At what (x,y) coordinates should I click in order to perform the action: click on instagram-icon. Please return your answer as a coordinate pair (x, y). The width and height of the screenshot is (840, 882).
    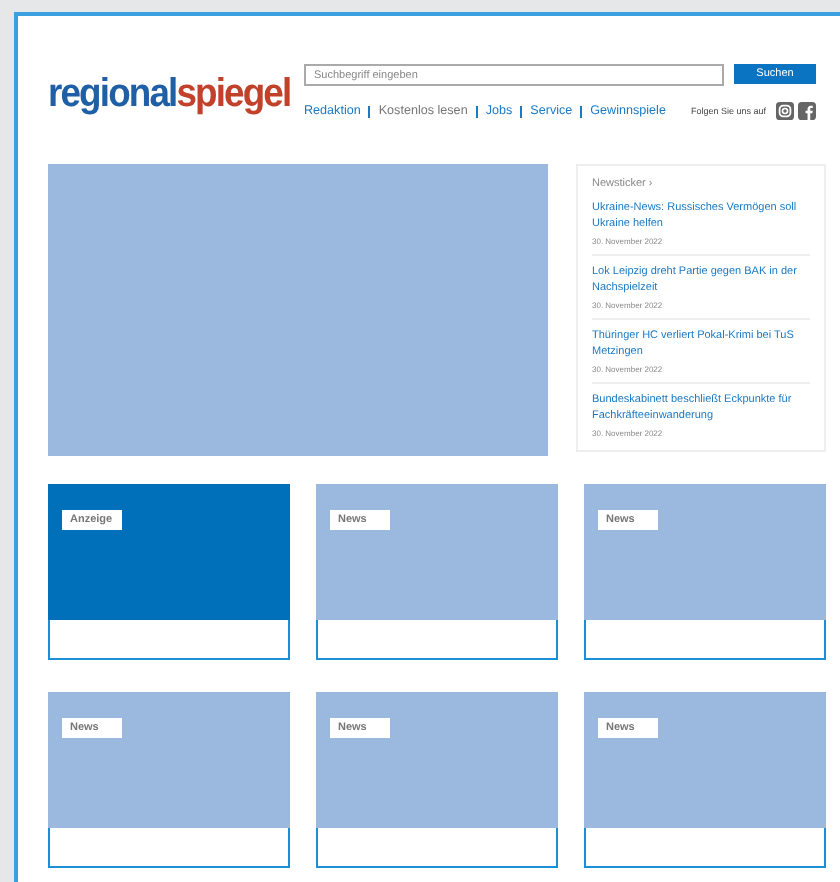
    Looking at the image, I should click on (785, 111).